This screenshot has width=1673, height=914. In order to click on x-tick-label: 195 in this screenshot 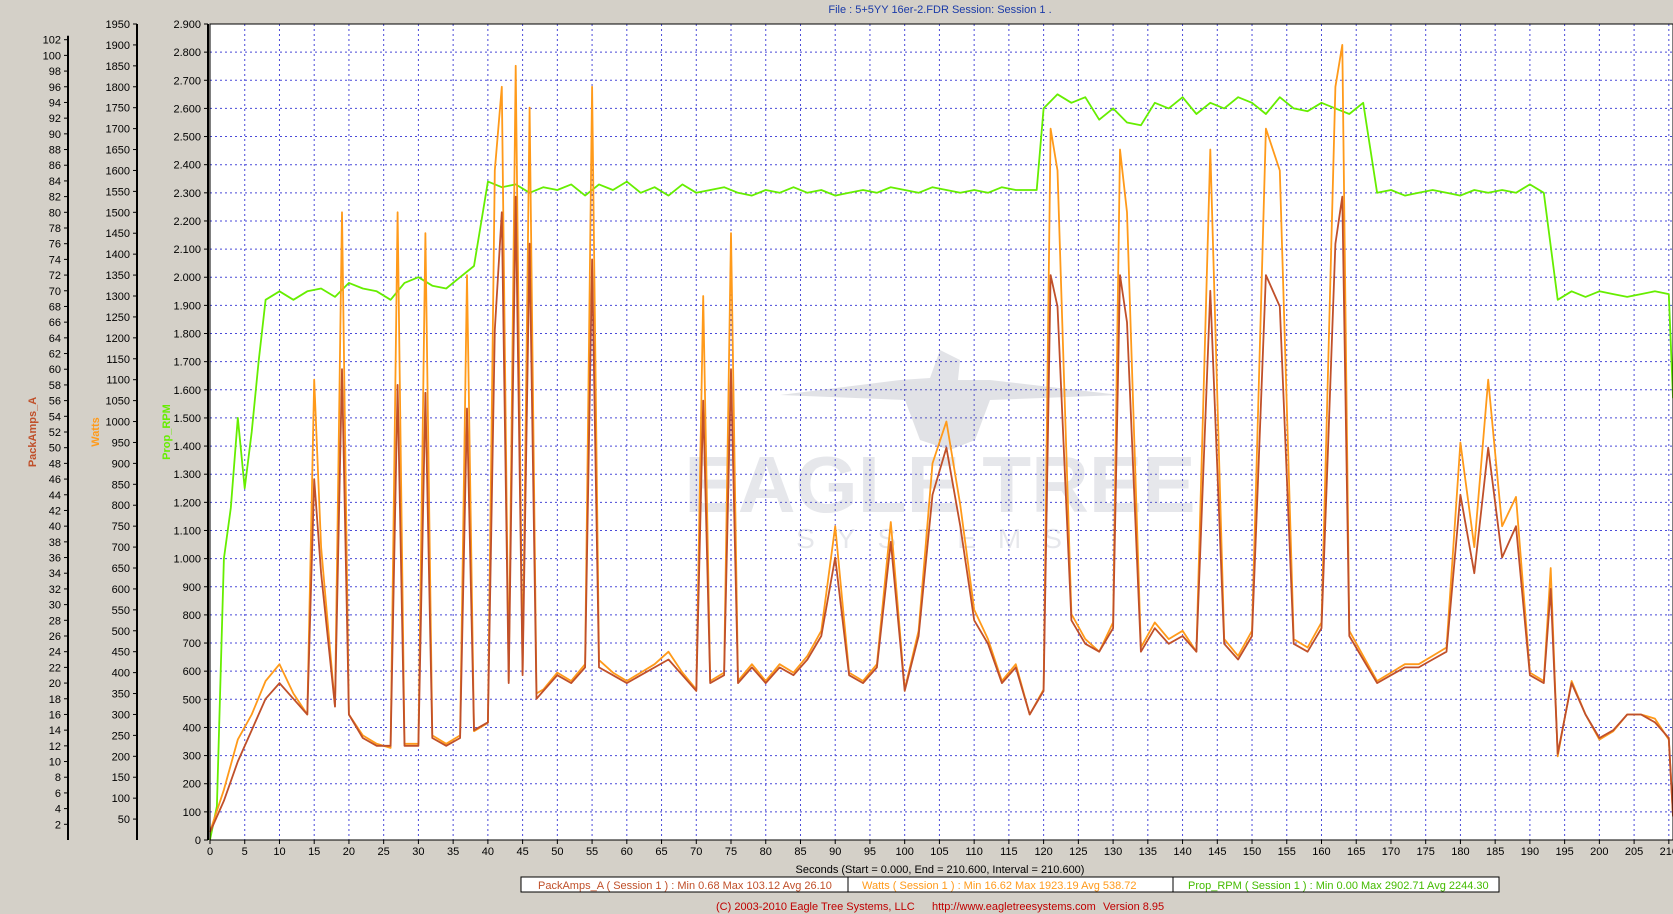, I will do `click(1564, 852)`.